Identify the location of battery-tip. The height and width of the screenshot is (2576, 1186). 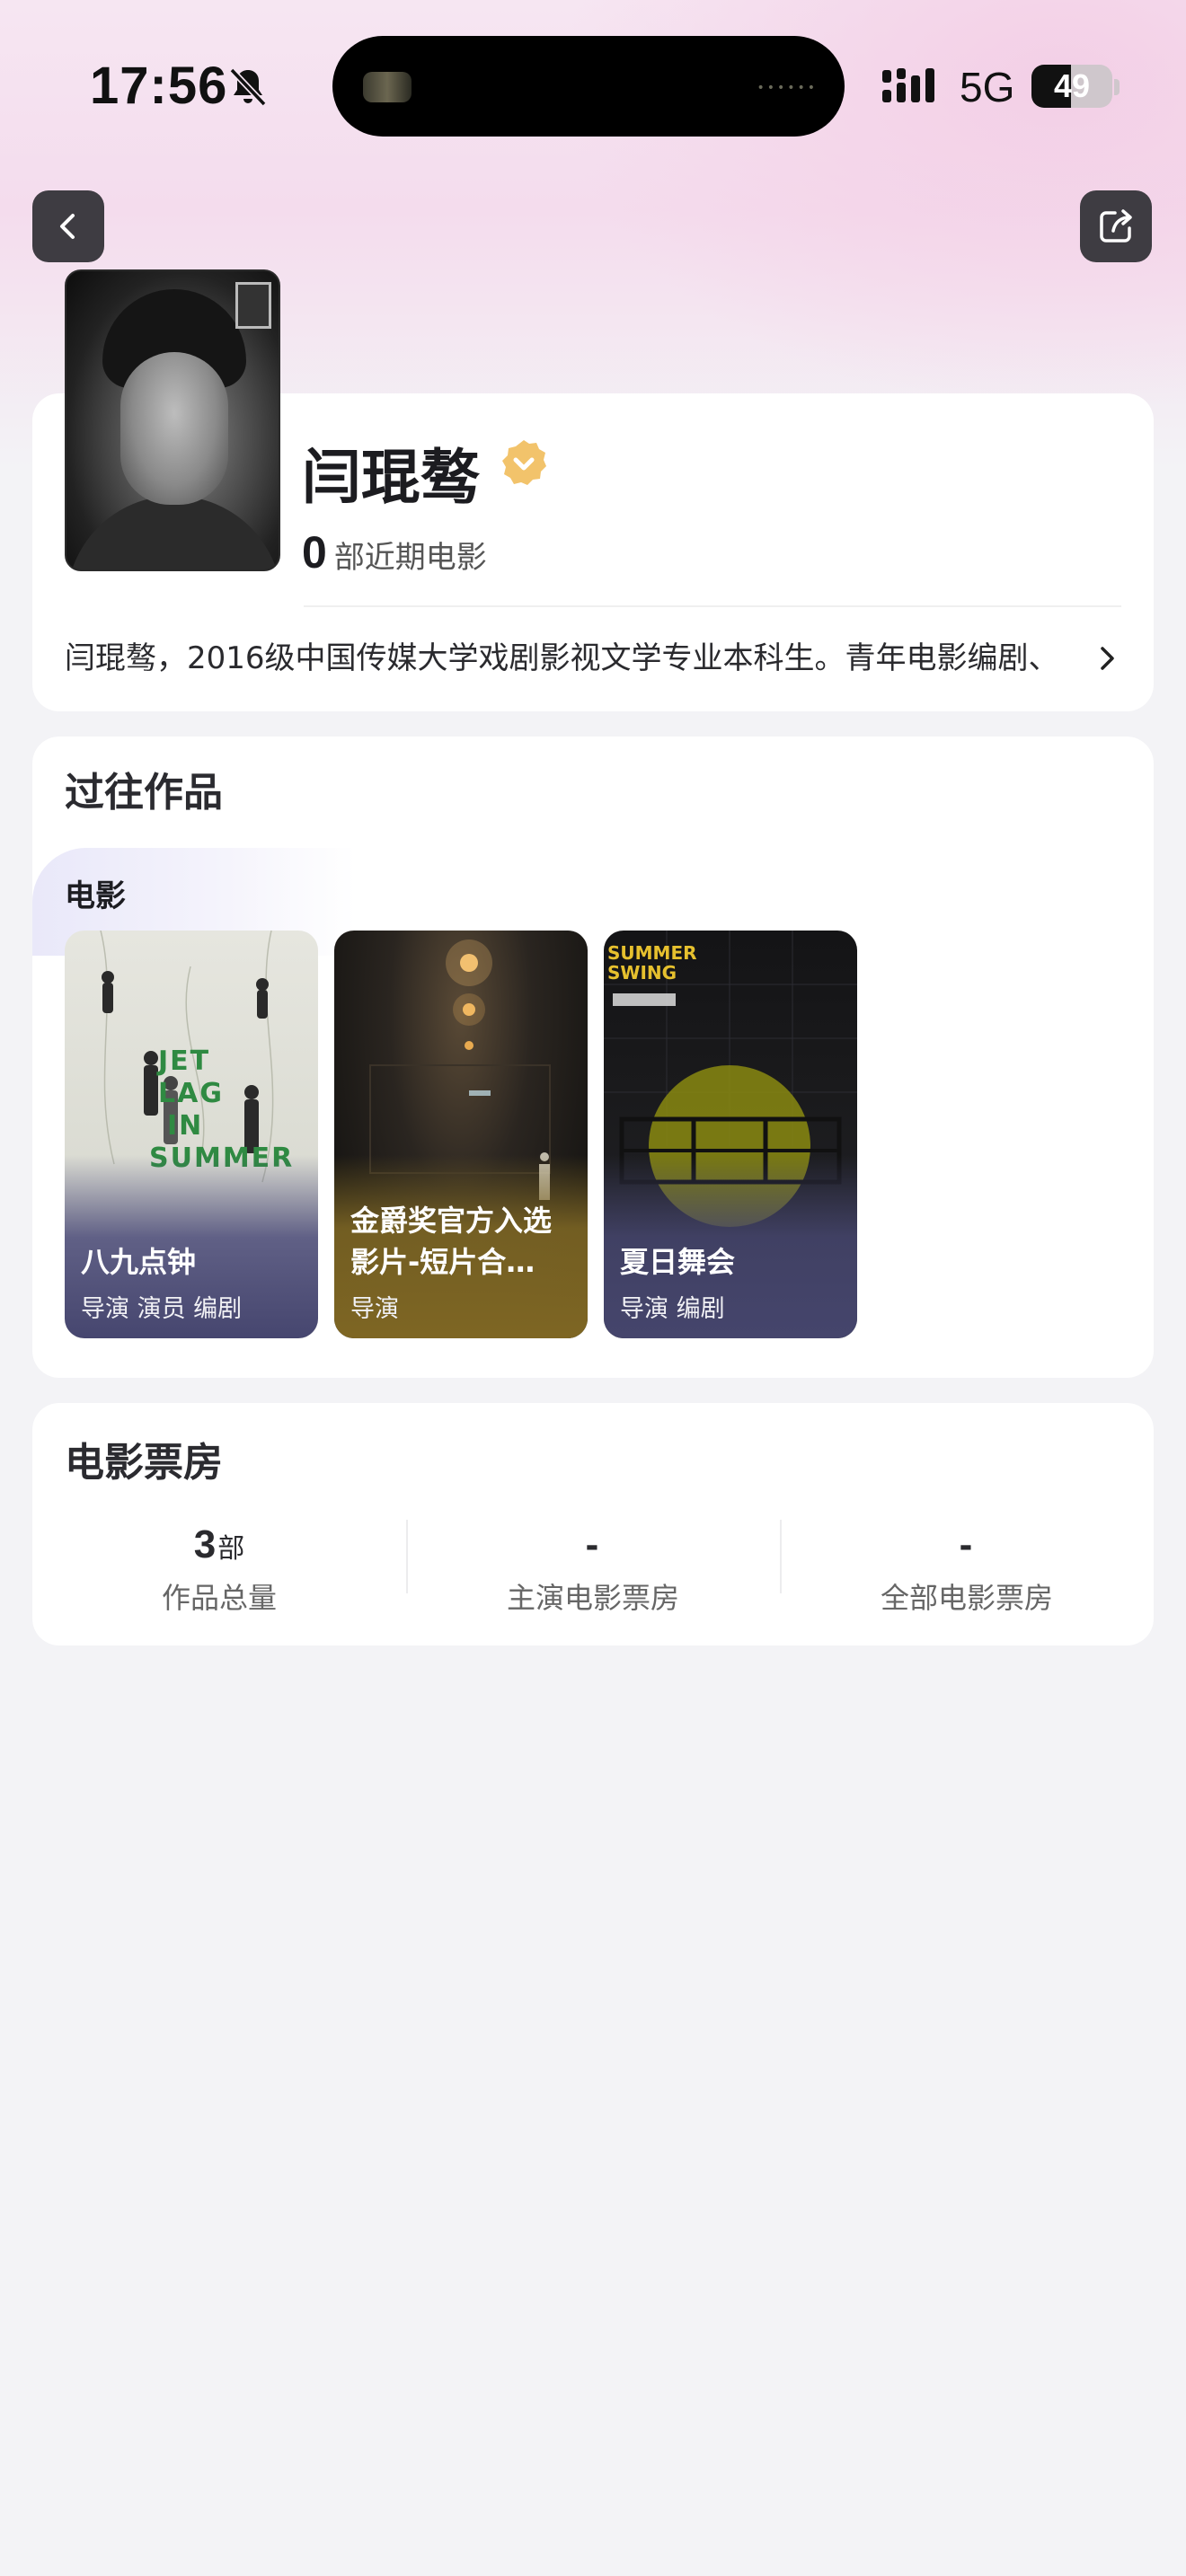
(1117, 87).